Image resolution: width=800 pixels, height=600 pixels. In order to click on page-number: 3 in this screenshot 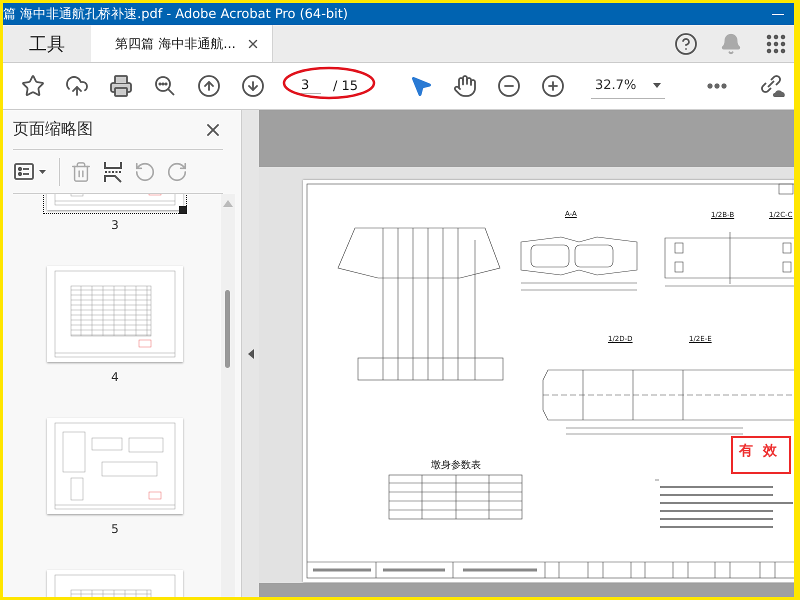, I will do `click(115, 225)`.